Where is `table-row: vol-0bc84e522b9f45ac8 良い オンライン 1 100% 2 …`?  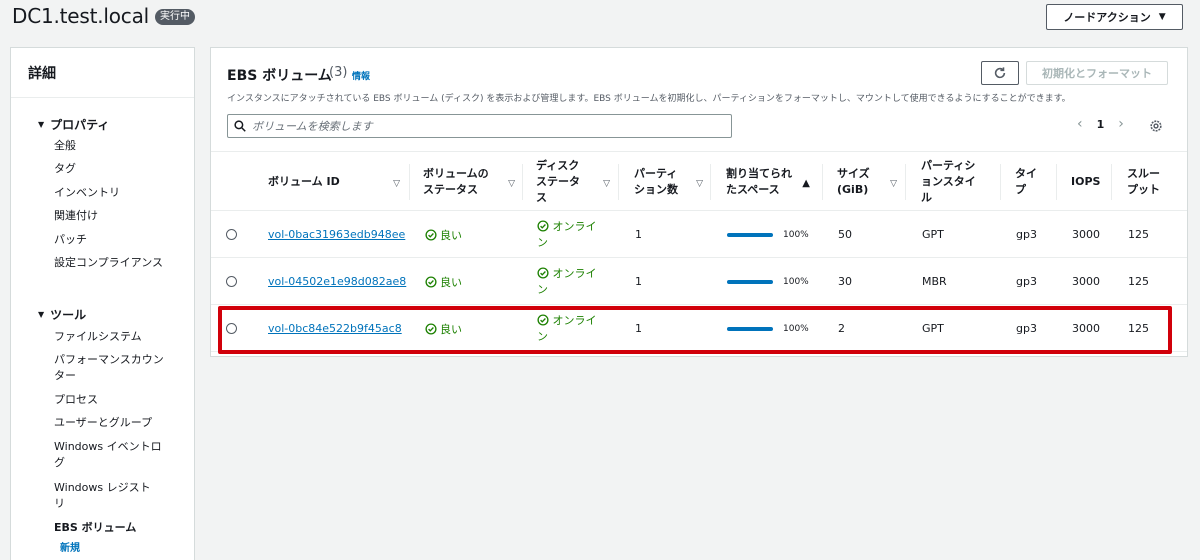 table-row: vol-0bc84e522b9f45ac8 良い オンライン 1 100% 2 … is located at coordinates (699, 328).